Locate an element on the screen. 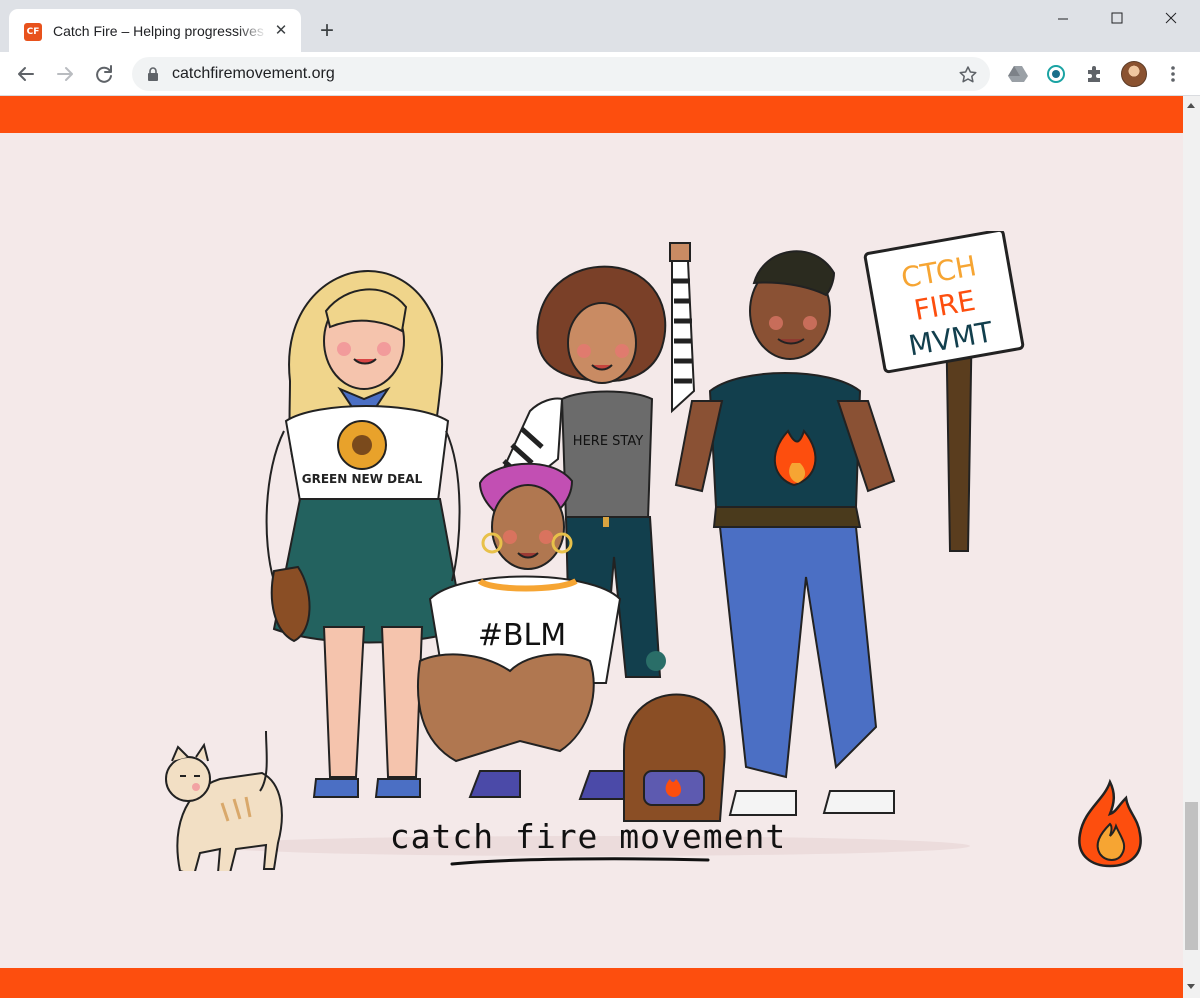 This screenshot has height=998, width=1200. url-text: catchfiremovement.org is located at coordinates (253, 74).